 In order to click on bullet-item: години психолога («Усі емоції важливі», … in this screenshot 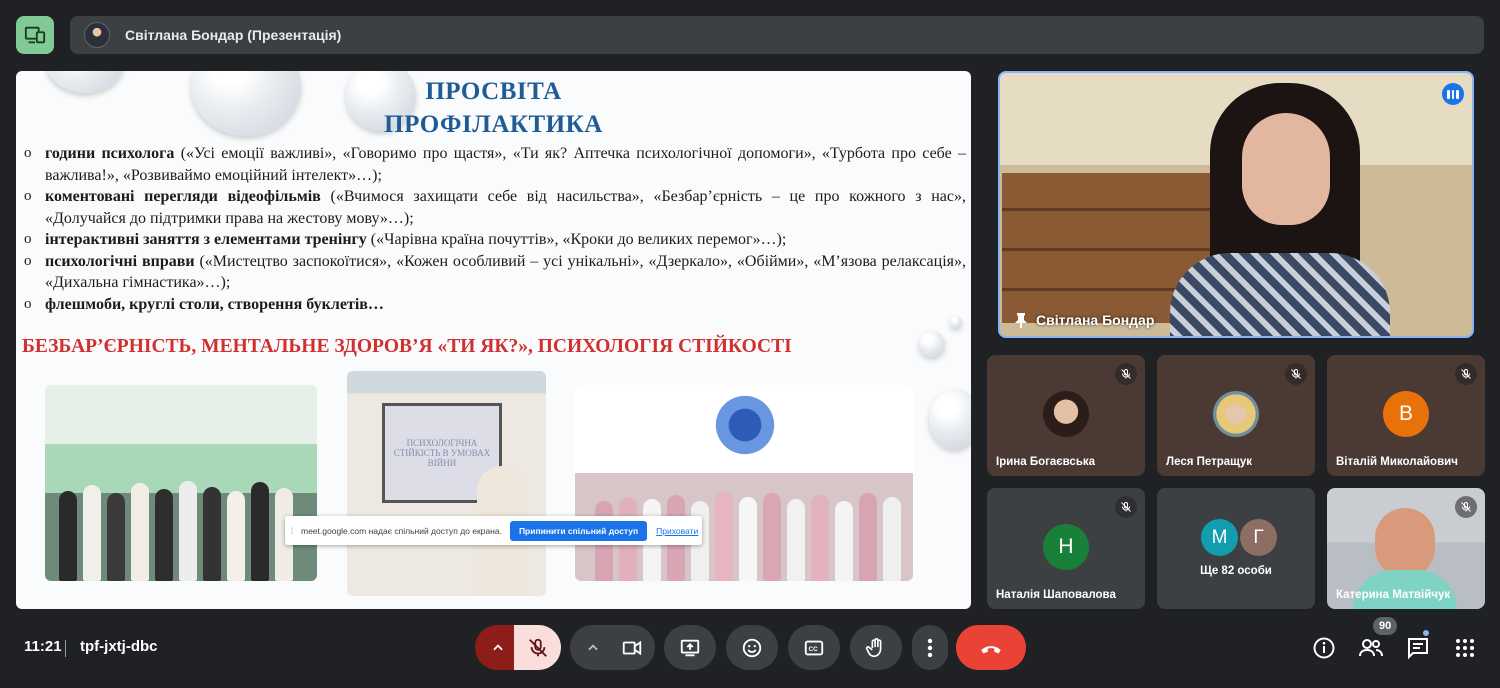, I will do `click(495, 164)`.